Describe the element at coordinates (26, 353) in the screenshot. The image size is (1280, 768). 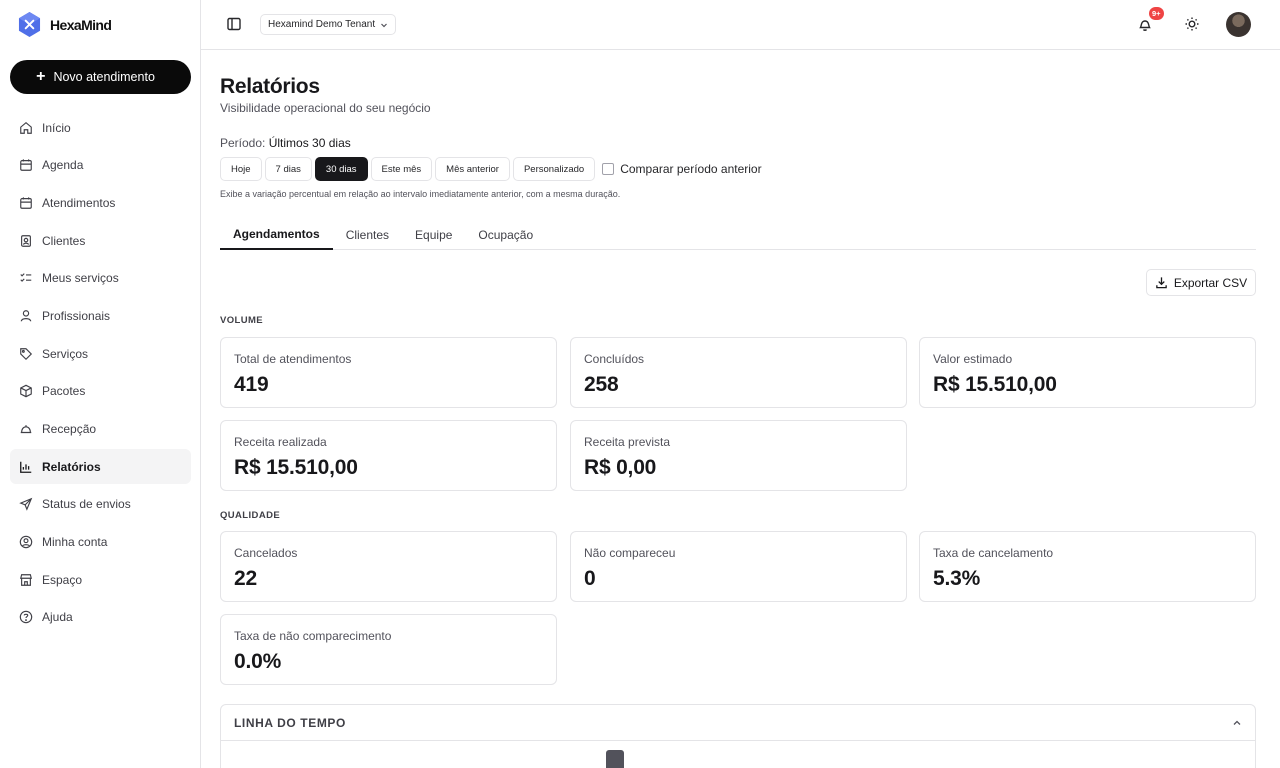
I see `tag-icon` at that location.